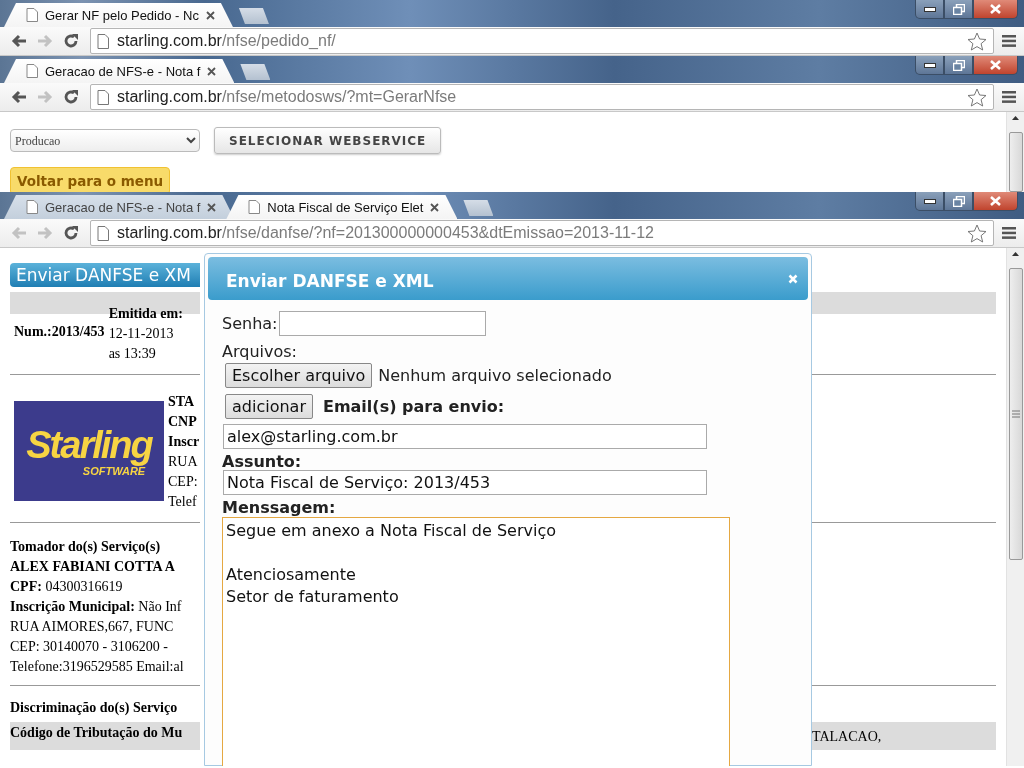 This screenshot has height=768, width=1024. What do you see at coordinates (132, 354) in the screenshot?
I see `issued-time: as 13:39` at bounding box center [132, 354].